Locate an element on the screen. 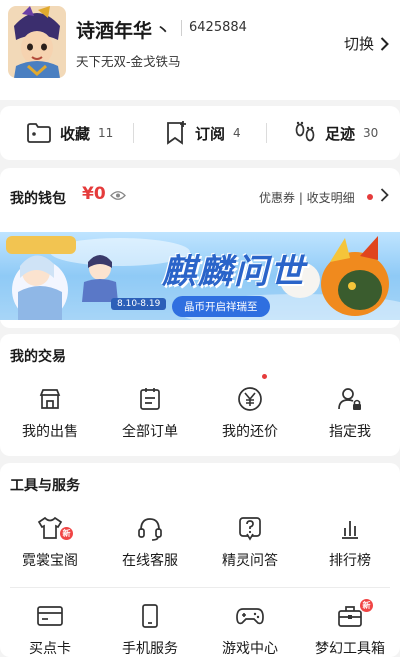 The width and height of the screenshot is (400, 657). promo-banner: 麒麟问世 8.10-8.19 晶币开启祥瑞至 is located at coordinates (200, 276).